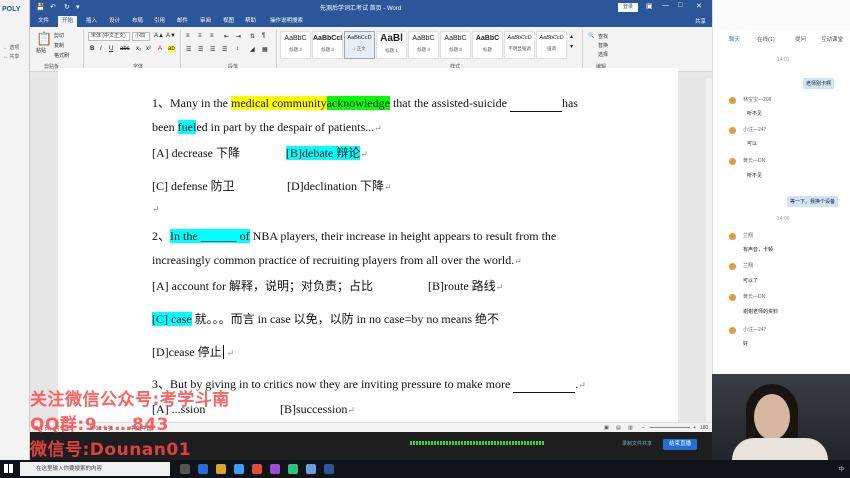  Describe the element at coordinates (101, 49) in the screenshot. I see `italic-button: I` at that location.